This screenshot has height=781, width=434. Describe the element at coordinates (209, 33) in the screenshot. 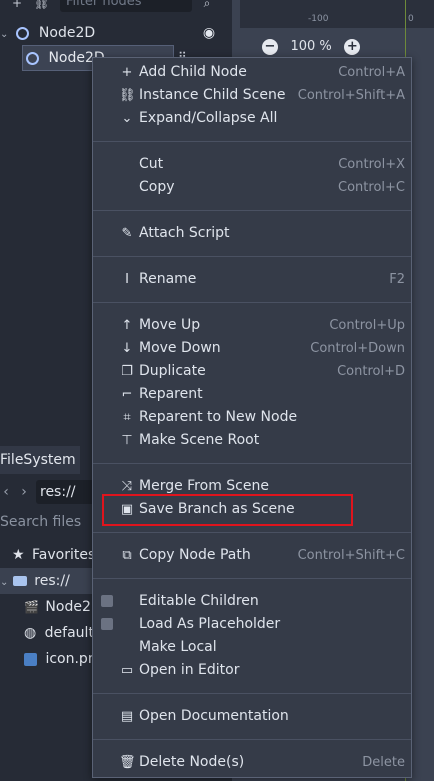

I see `visibility-eye-icon: ◉` at that location.